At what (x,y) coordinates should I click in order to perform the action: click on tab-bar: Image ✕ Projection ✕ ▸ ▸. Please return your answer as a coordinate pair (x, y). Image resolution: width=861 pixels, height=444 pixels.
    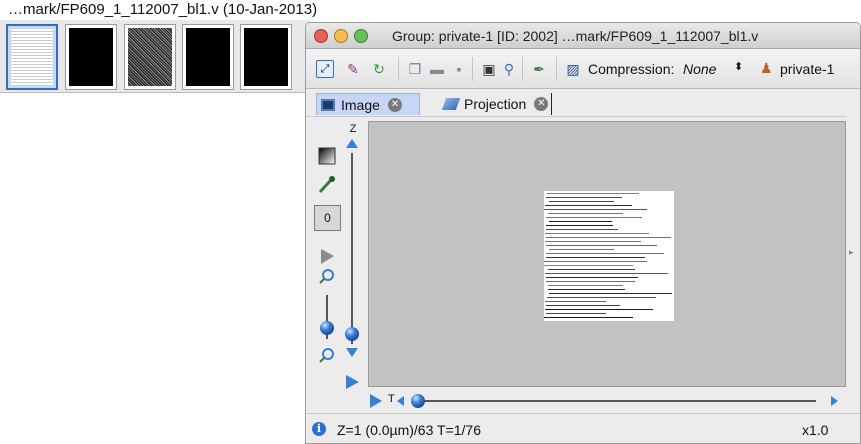
    Looking at the image, I should click on (583, 103).